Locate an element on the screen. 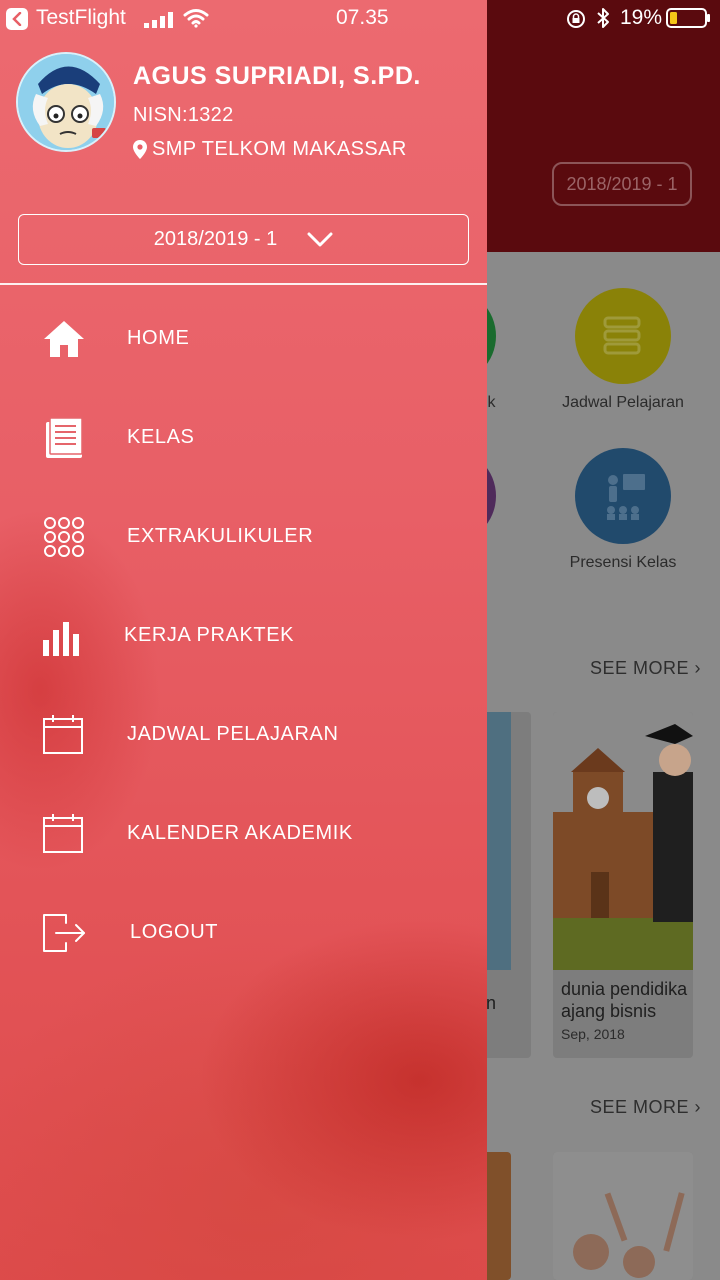 Image resolution: width=720 pixels, height=1280 pixels. profile-school: SMP TELKOM MAKASSAR is located at coordinates (270, 149).